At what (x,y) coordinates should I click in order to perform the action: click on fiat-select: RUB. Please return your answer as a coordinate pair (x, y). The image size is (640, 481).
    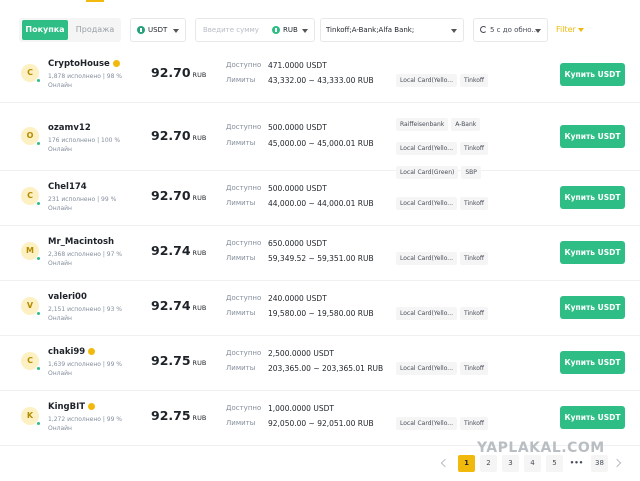
    Looking at the image, I should click on (282, 30).